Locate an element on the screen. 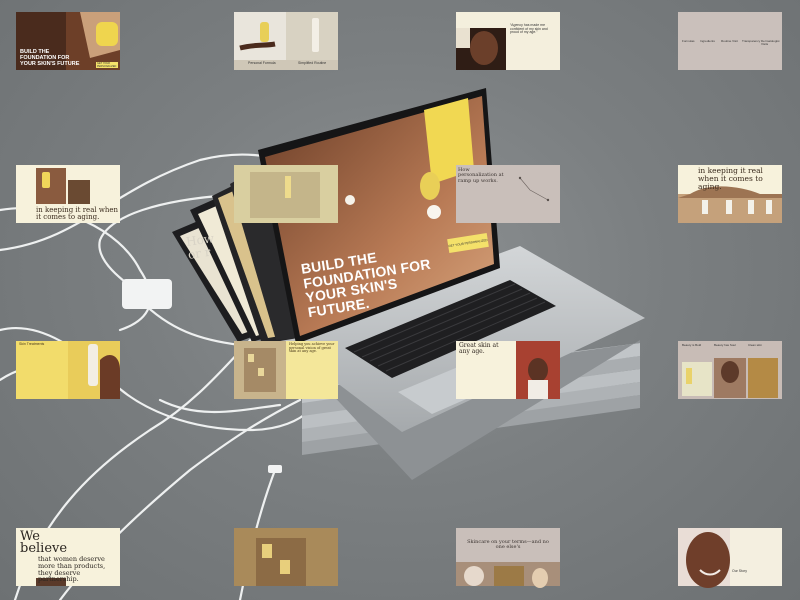 This screenshot has width=800, height=600. card-r4c3-headline: Skincare on your terms—and no one else's is located at coordinates (508, 545).